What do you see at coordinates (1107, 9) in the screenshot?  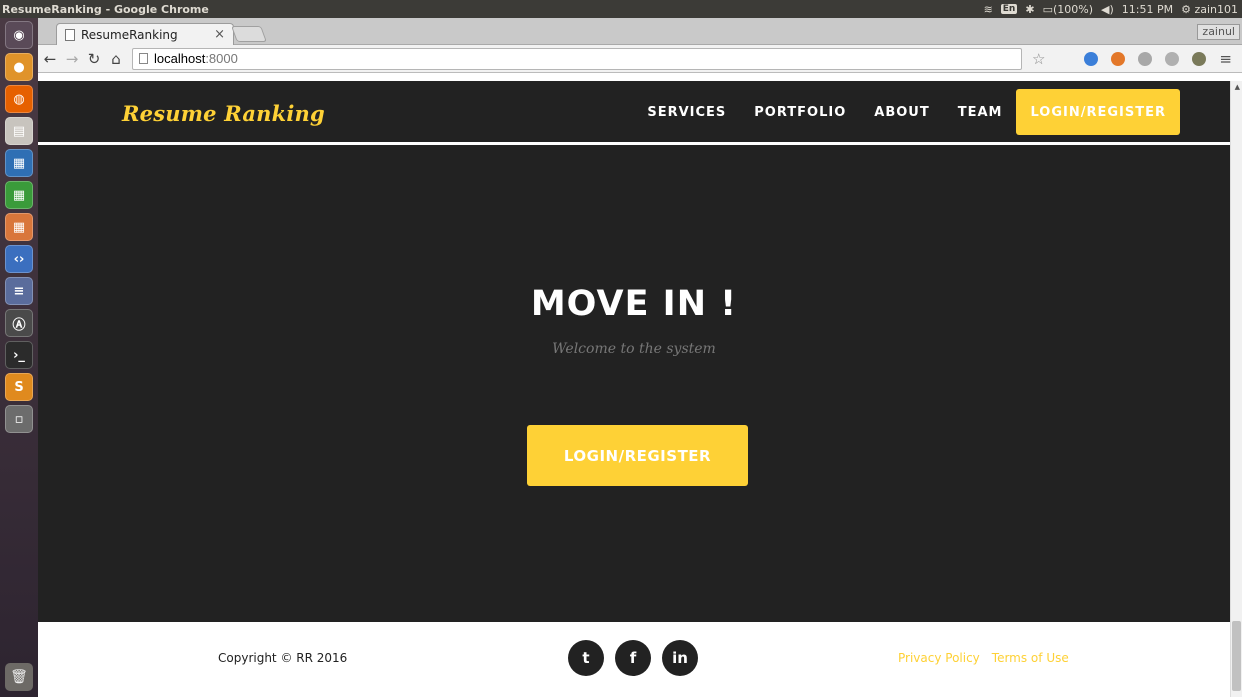 I see `volume-icon: ◀)` at bounding box center [1107, 9].